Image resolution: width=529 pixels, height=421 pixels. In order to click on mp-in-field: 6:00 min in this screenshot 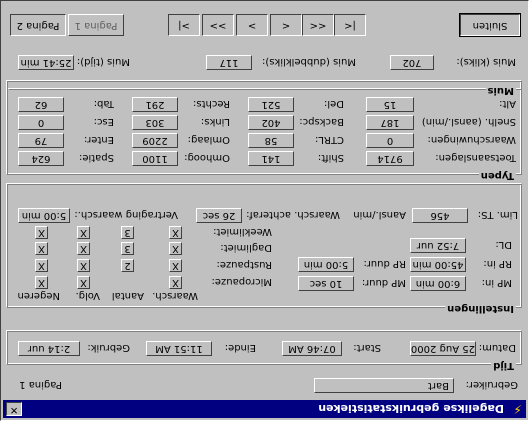, I will do `click(438, 283)`.